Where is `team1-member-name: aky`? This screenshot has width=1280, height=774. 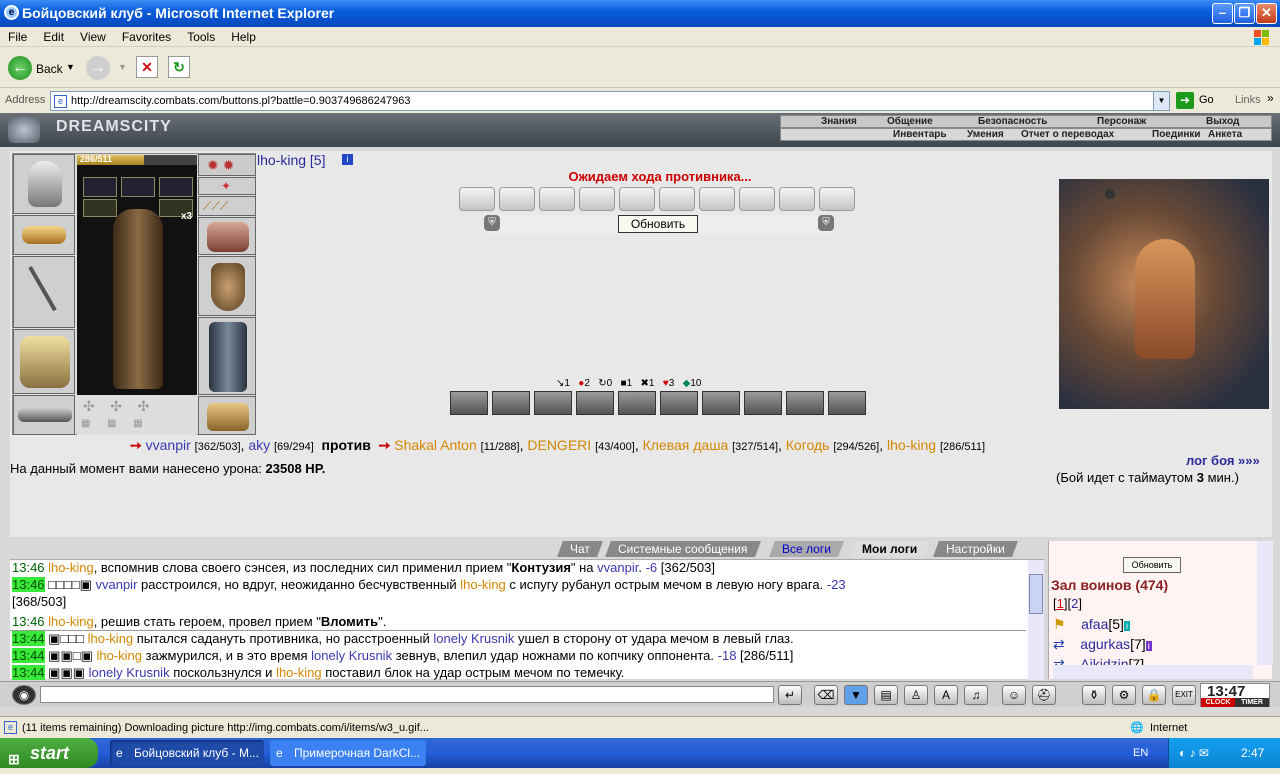
team1-member-name: aky is located at coordinates (259, 445).